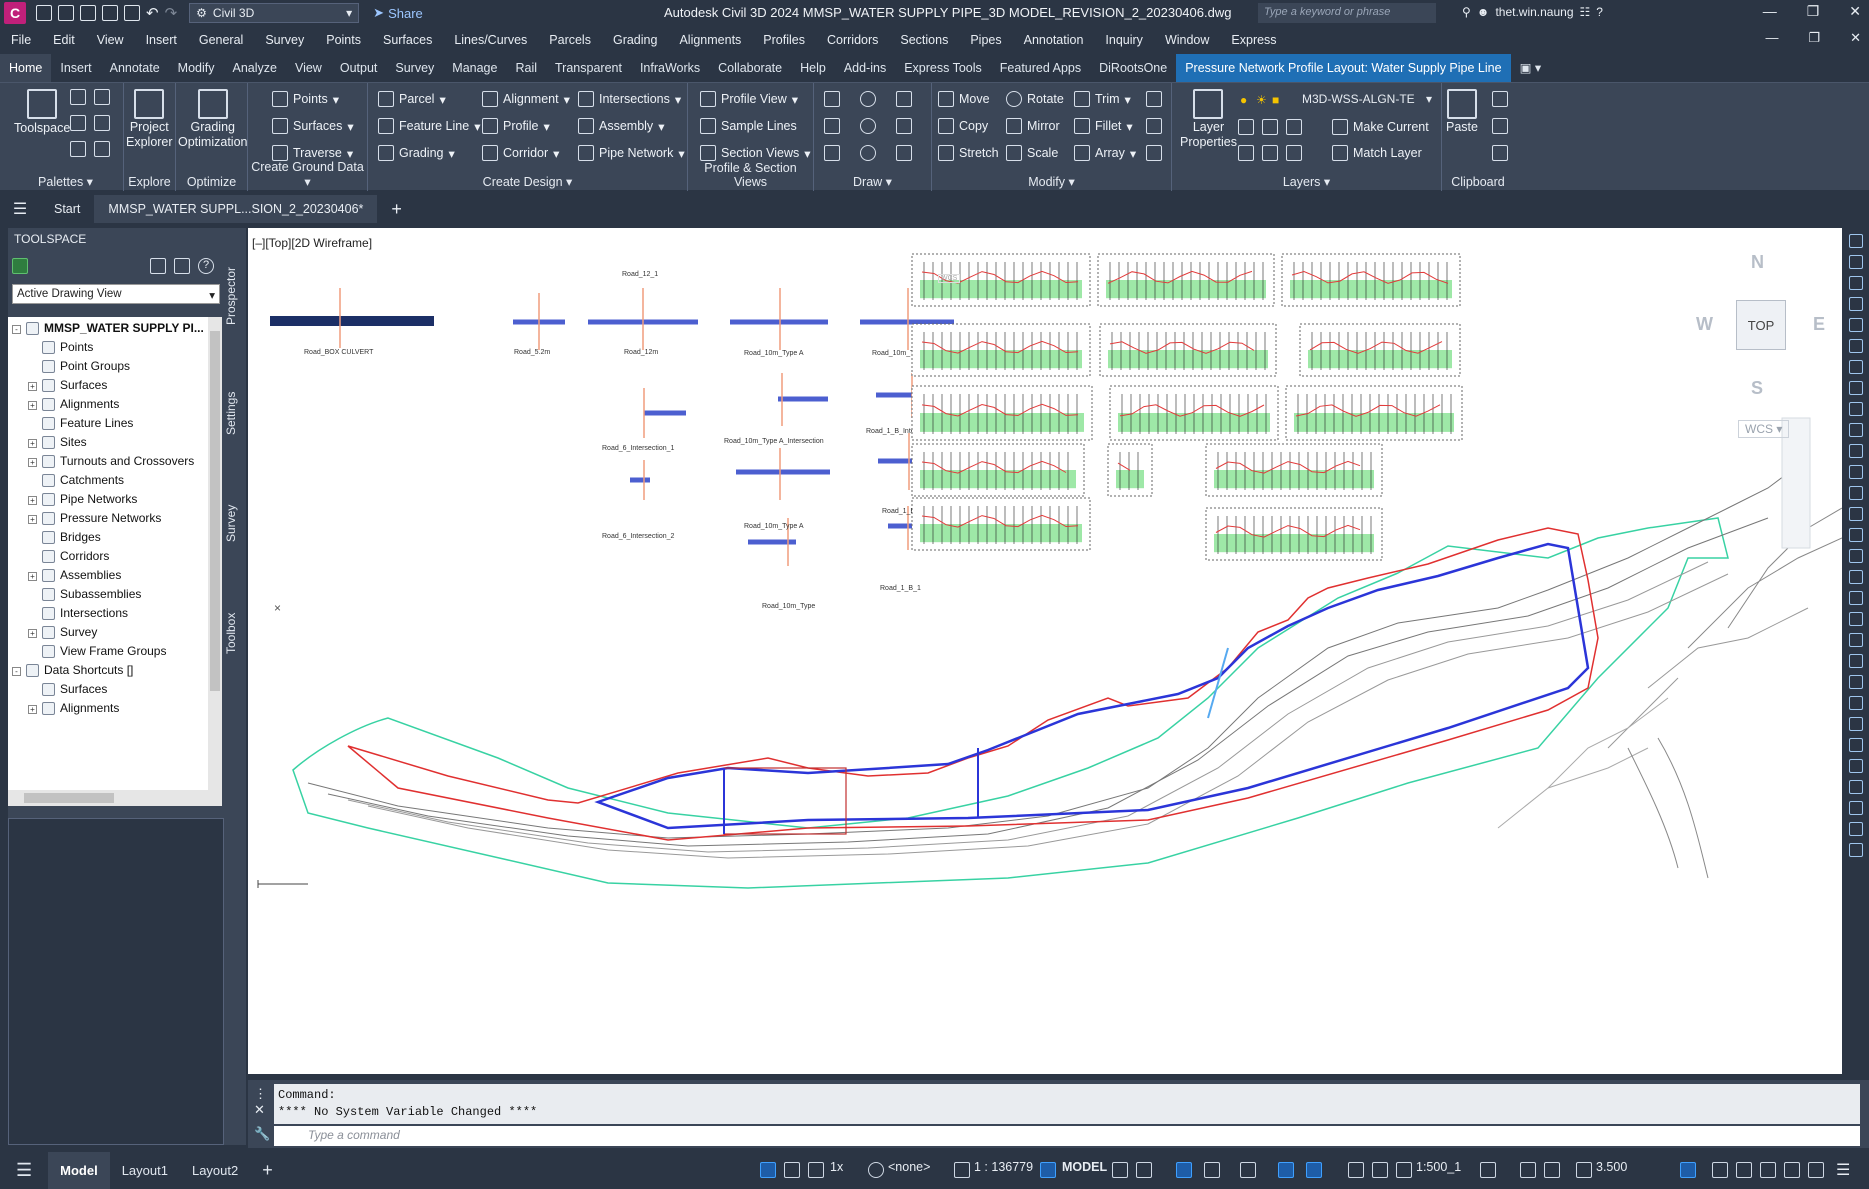  Describe the element at coordinates (81, 575) in the screenshot. I see `tree-node: Assemblies` at that location.